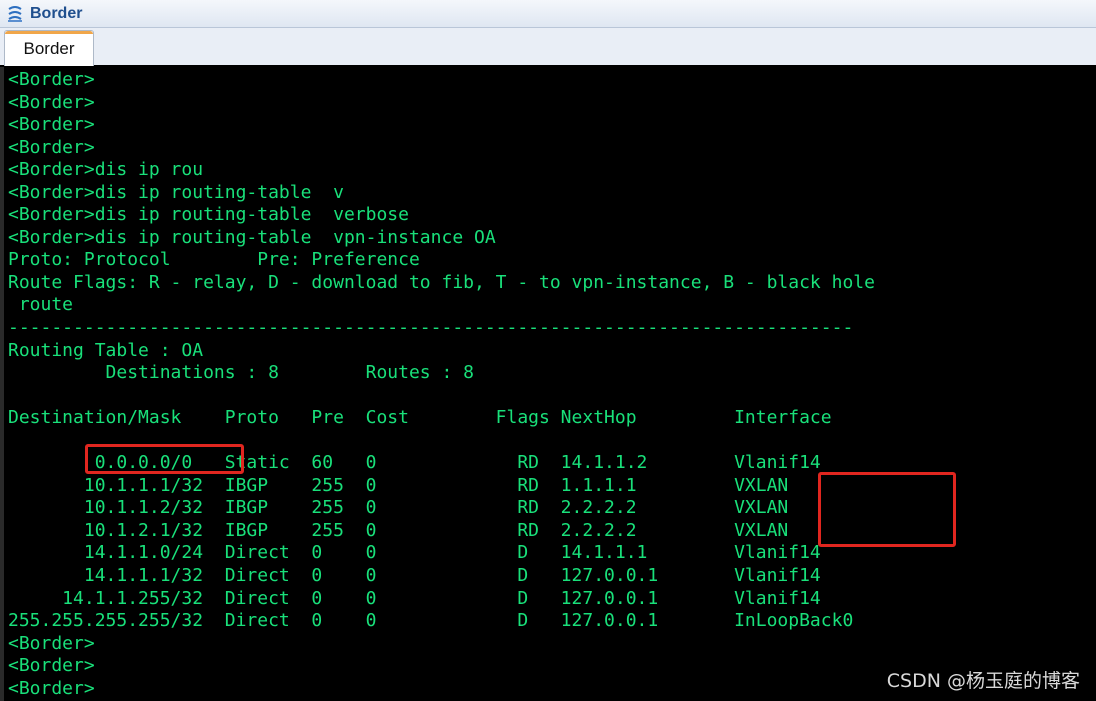  What do you see at coordinates (548, 14) in the screenshot?
I see `title-bar: Border` at bounding box center [548, 14].